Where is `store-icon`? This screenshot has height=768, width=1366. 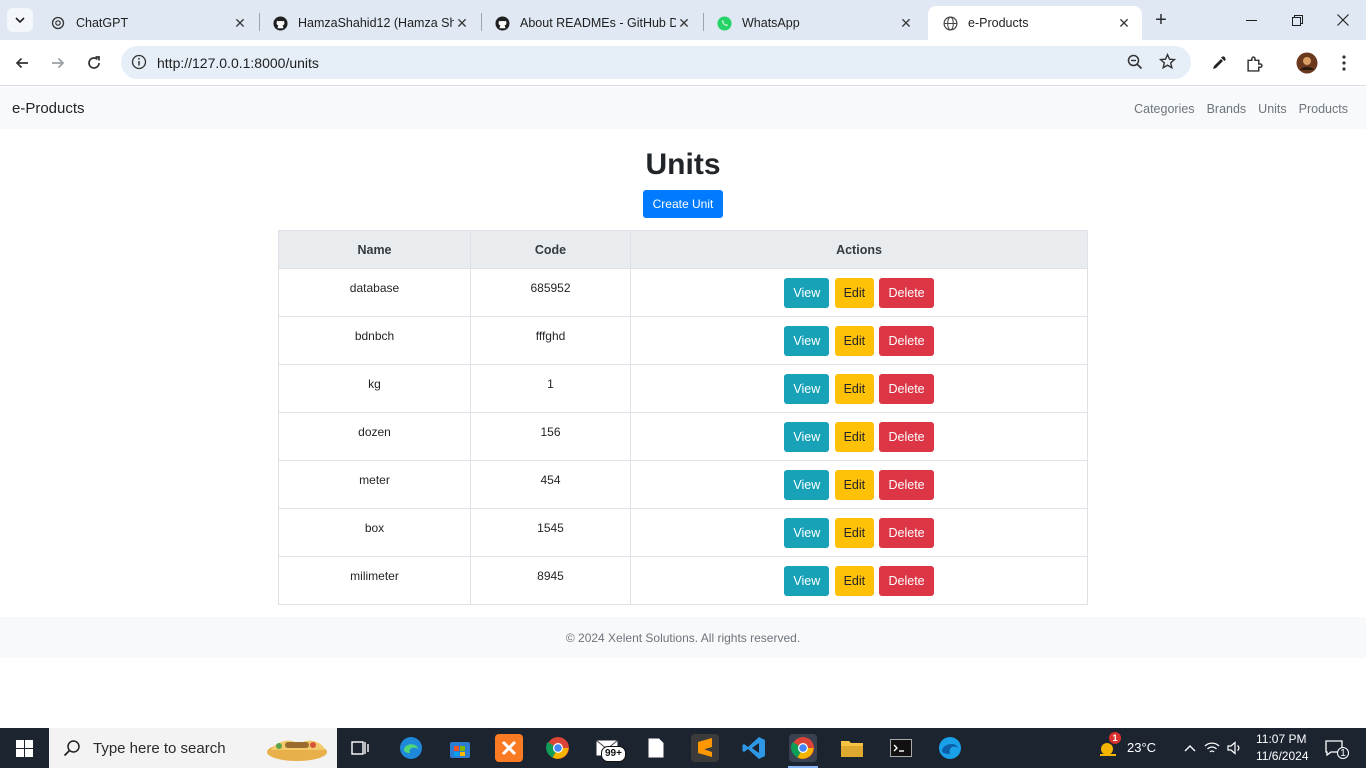
store-icon is located at coordinates (460, 750).